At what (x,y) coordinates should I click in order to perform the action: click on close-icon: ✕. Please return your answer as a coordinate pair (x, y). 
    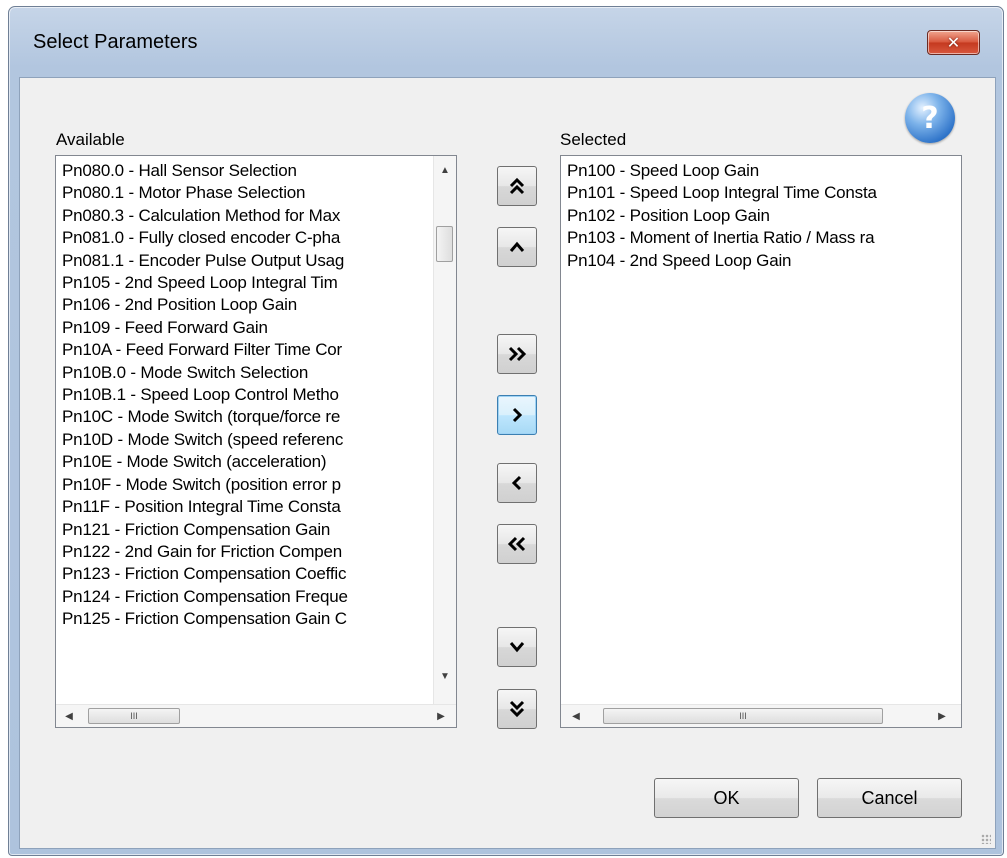
    Looking at the image, I should click on (953, 42).